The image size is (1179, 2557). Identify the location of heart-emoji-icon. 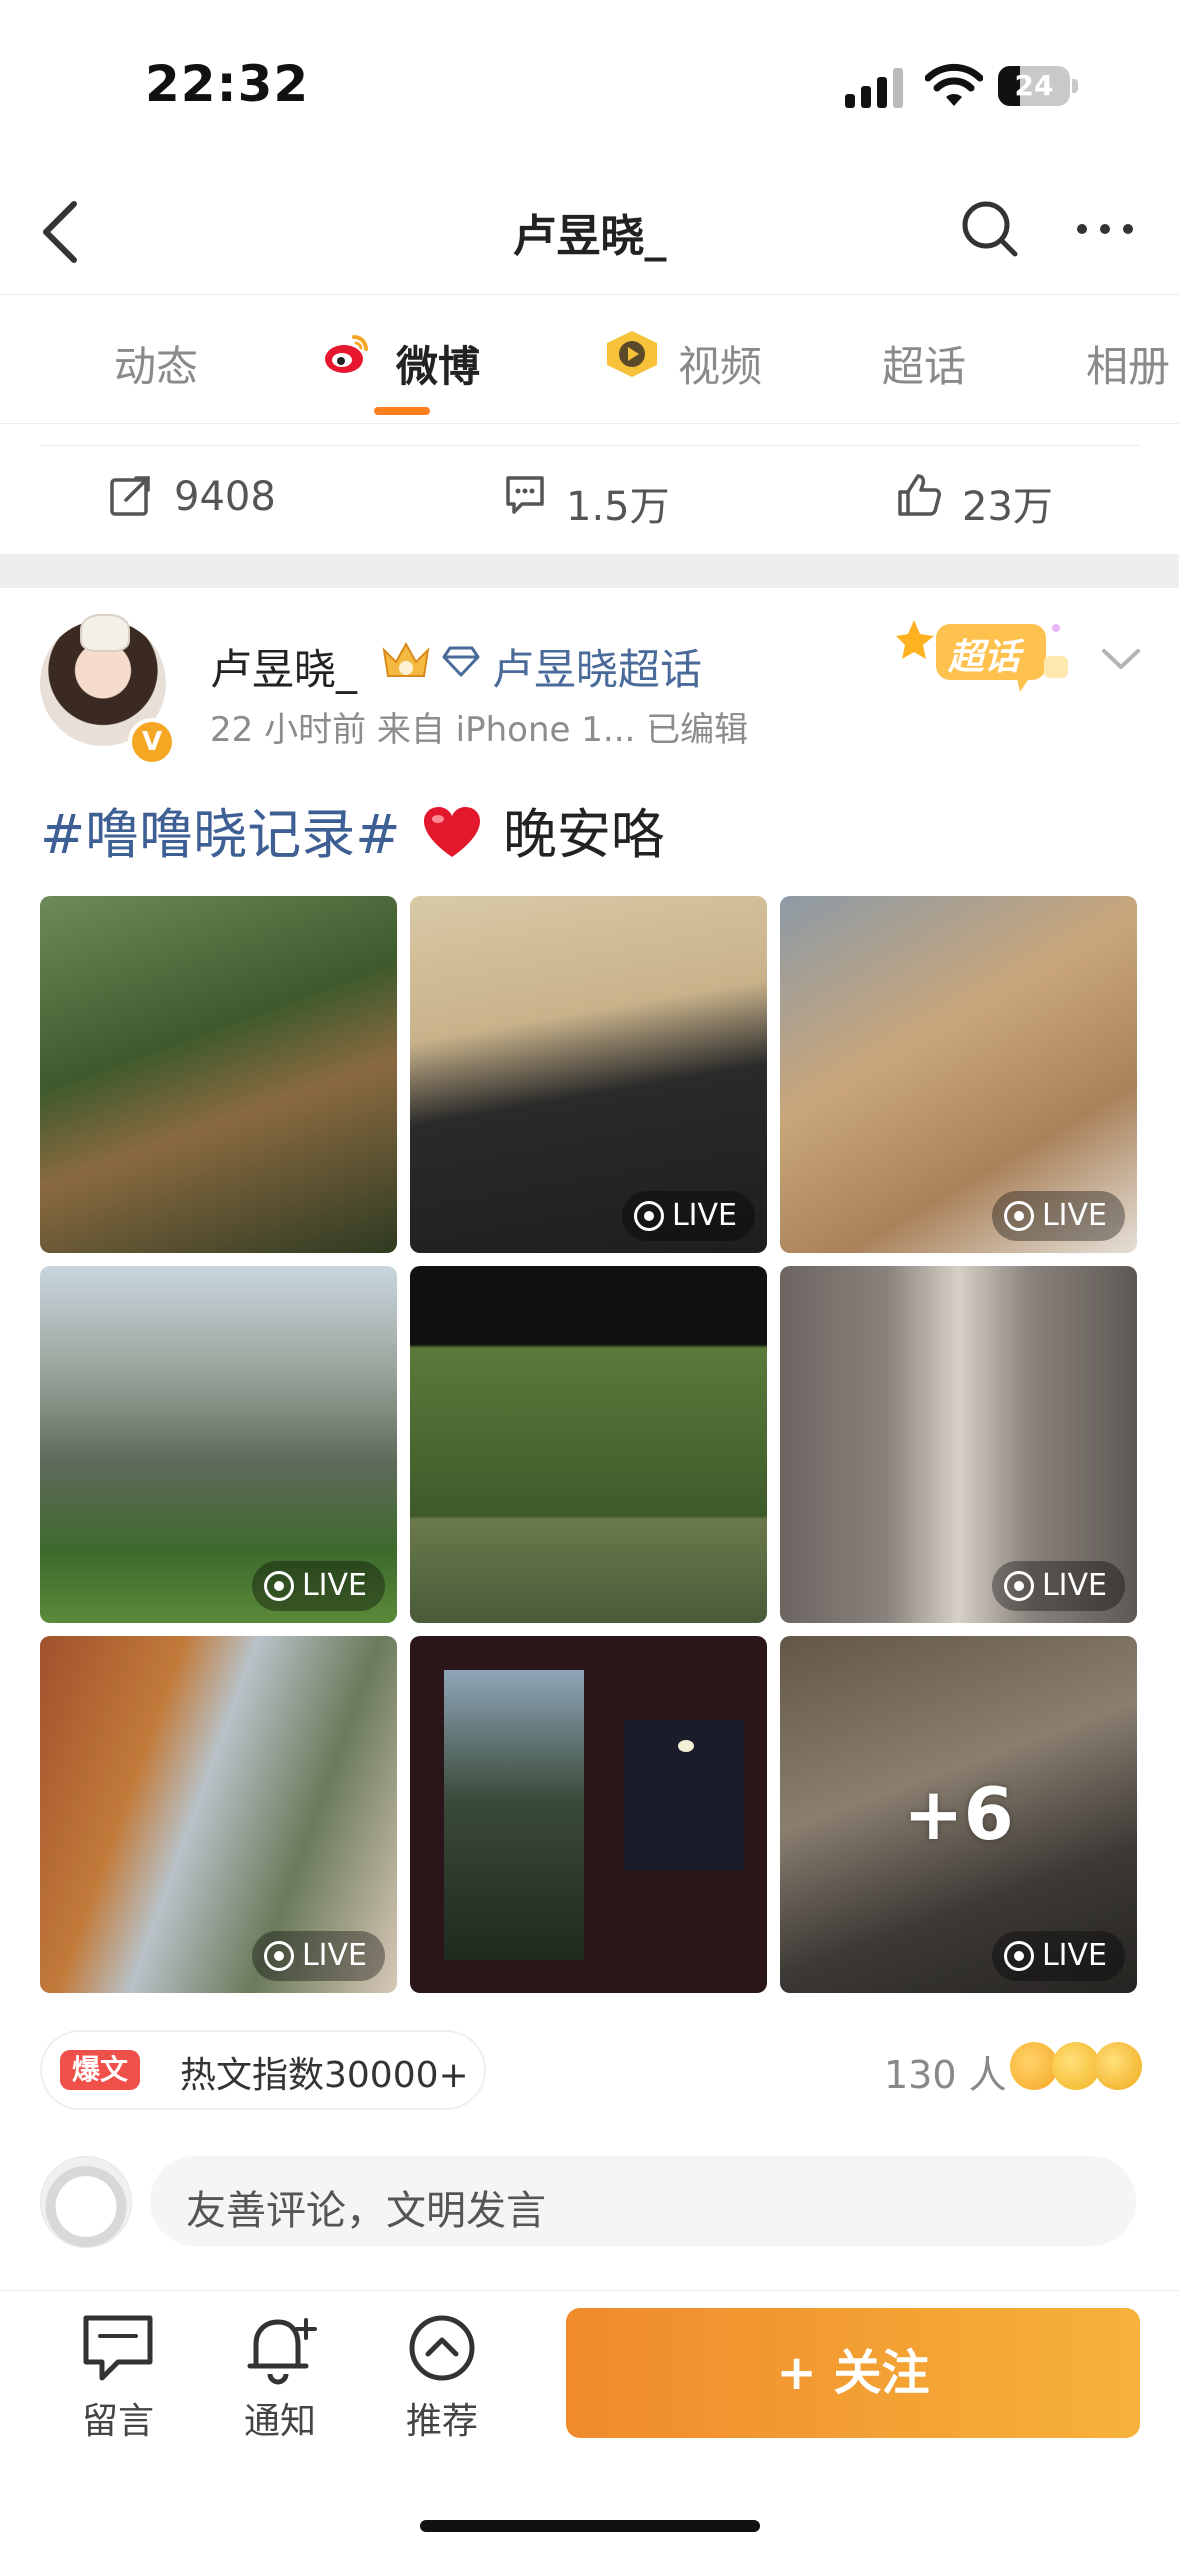
(451, 832).